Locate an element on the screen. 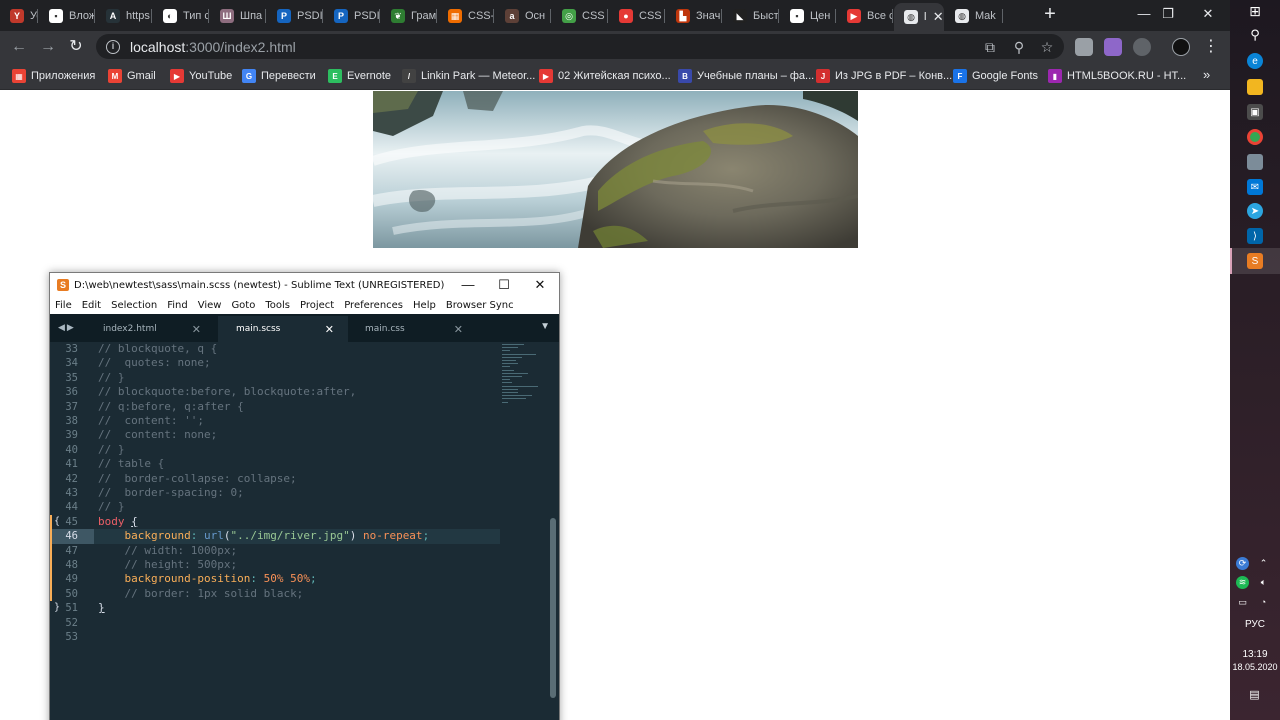 The image size is (1280, 720). minimize-button: — is located at coordinates (1144, 14).